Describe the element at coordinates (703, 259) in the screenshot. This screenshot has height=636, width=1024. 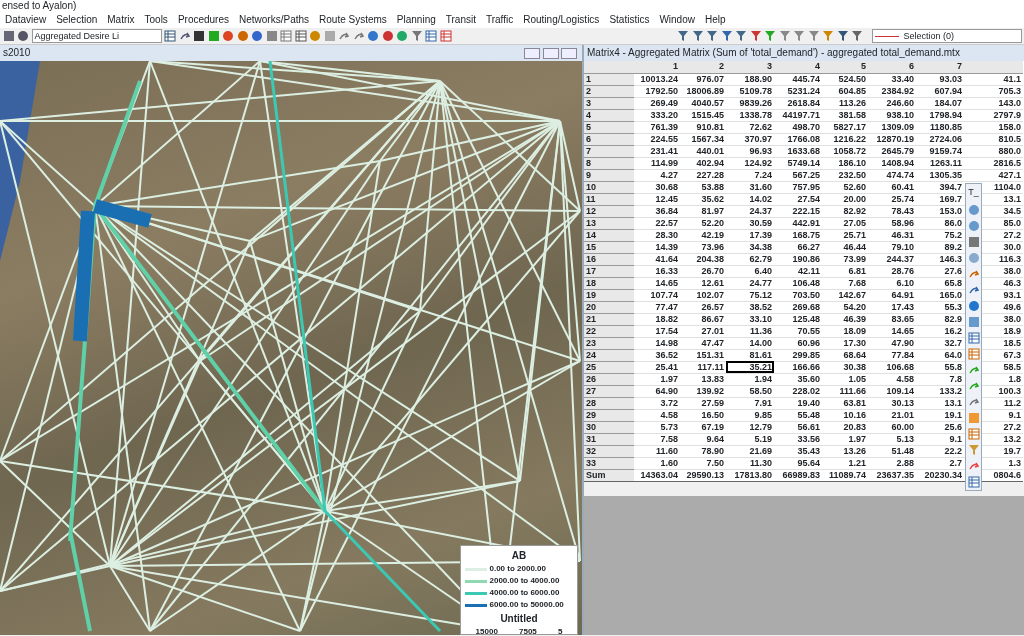
I see `table-cell: 204.38` at that location.